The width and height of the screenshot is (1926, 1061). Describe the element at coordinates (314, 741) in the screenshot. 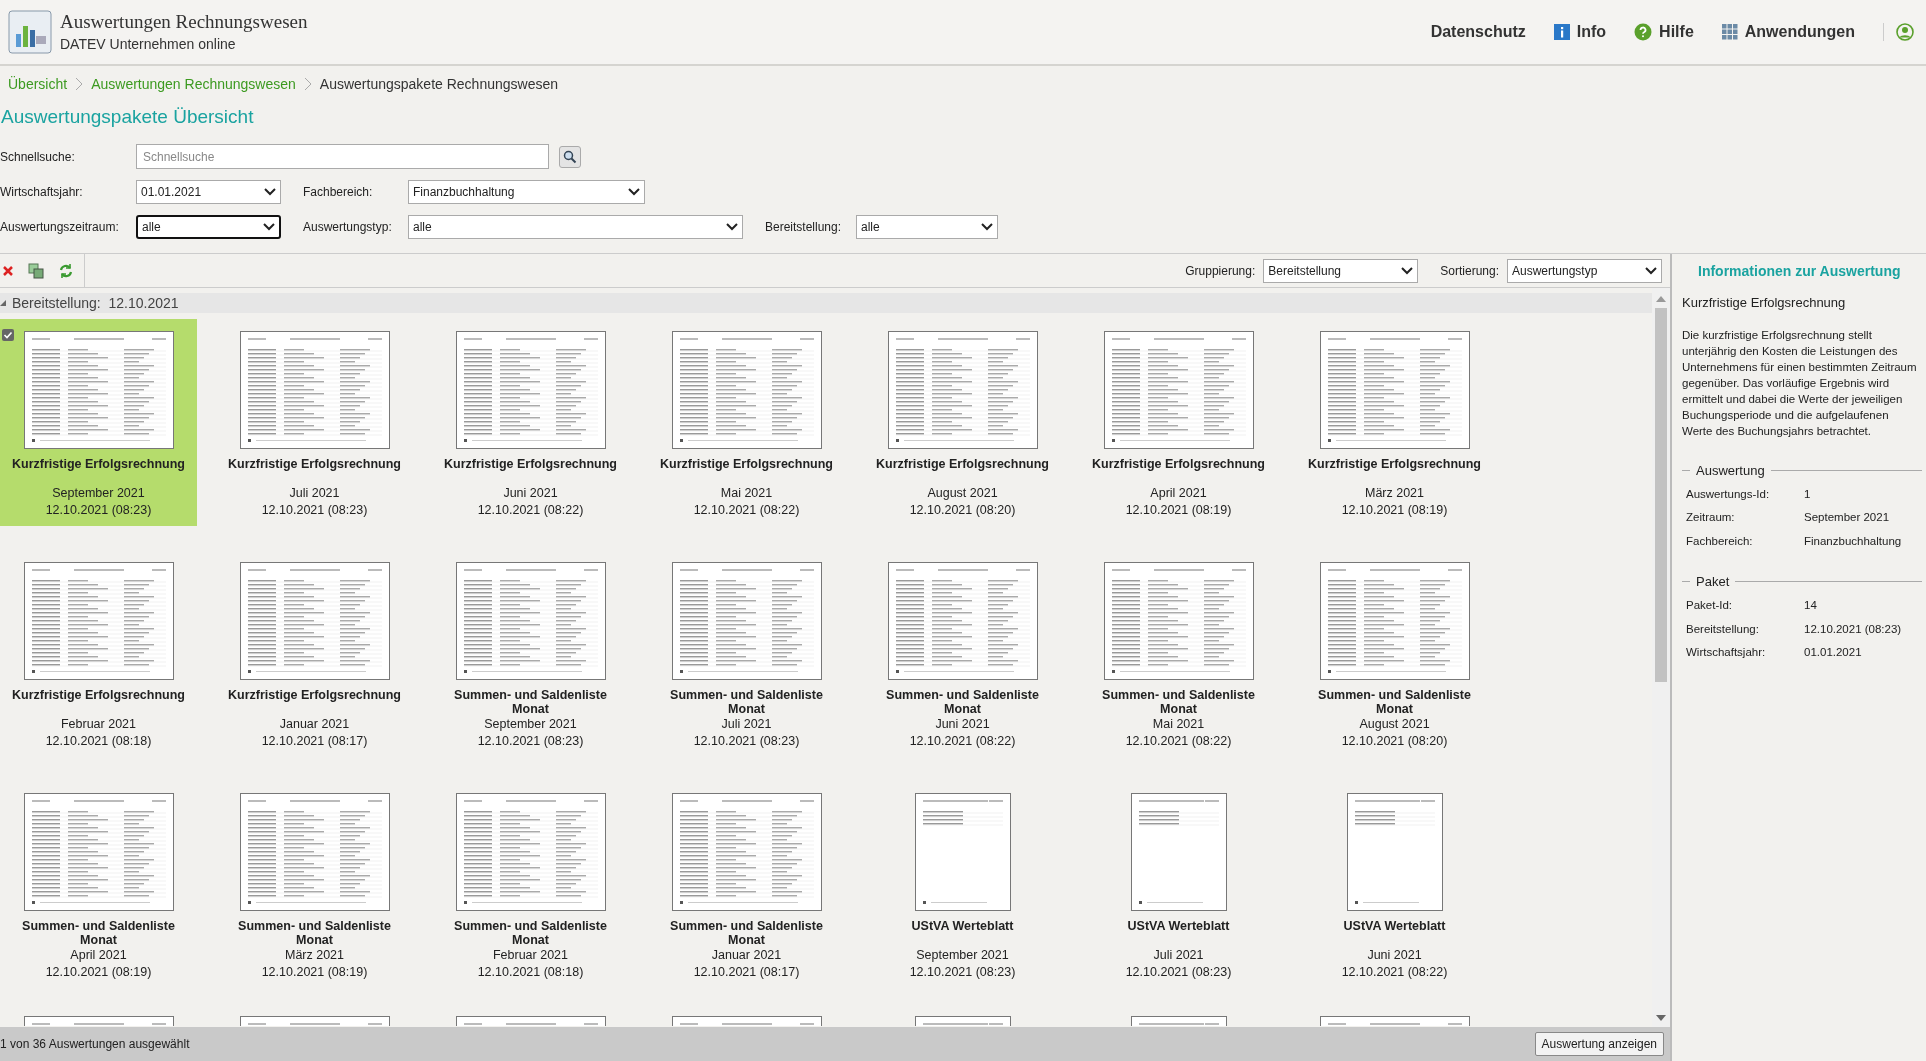

I see `report-timestamp: 12.10.2021 (08:17)` at that location.